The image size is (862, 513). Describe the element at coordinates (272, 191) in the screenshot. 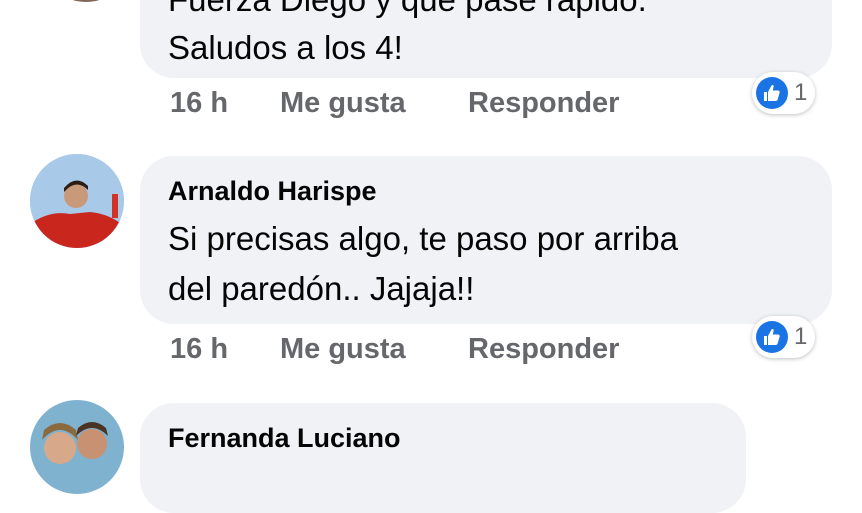

I see `comment-author: Arnaldo Harispe` at that location.